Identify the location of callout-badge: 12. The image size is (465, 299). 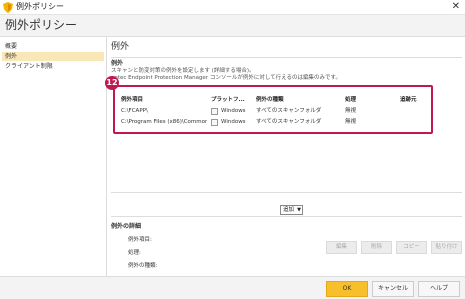
(112, 83).